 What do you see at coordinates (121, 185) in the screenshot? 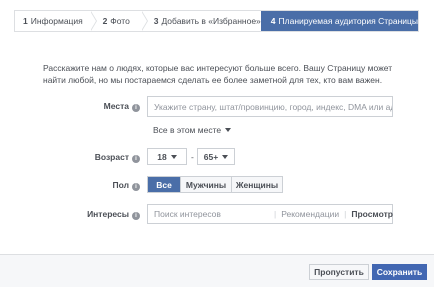
I see `gender-label-text: Пол` at bounding box center [121, 185].